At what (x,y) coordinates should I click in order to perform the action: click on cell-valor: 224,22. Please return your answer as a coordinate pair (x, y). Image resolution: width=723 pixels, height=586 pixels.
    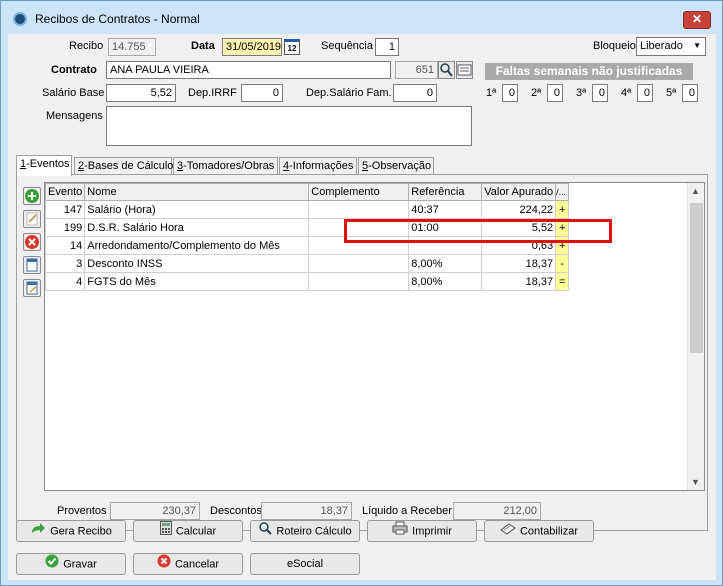
    Looking at the image, I should click on (519, 209).